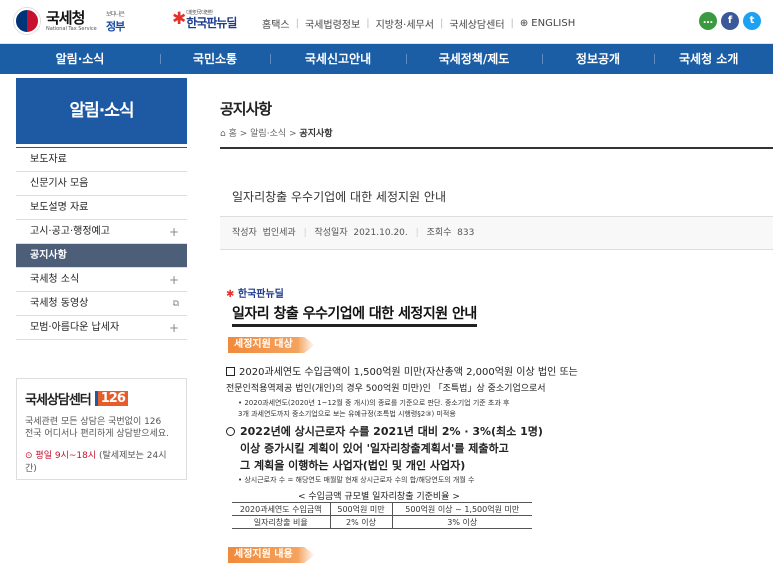 The height and width of the screenshot is (582, 773). I want to click on external-link-icon: ⧉, so click(175, 304).